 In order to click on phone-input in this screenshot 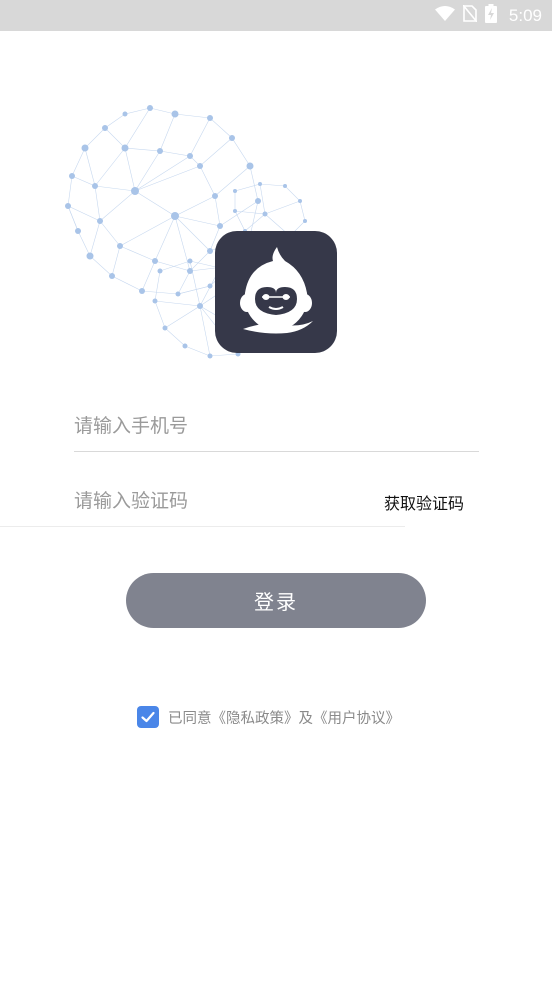, I will do `click(276, 425)`.